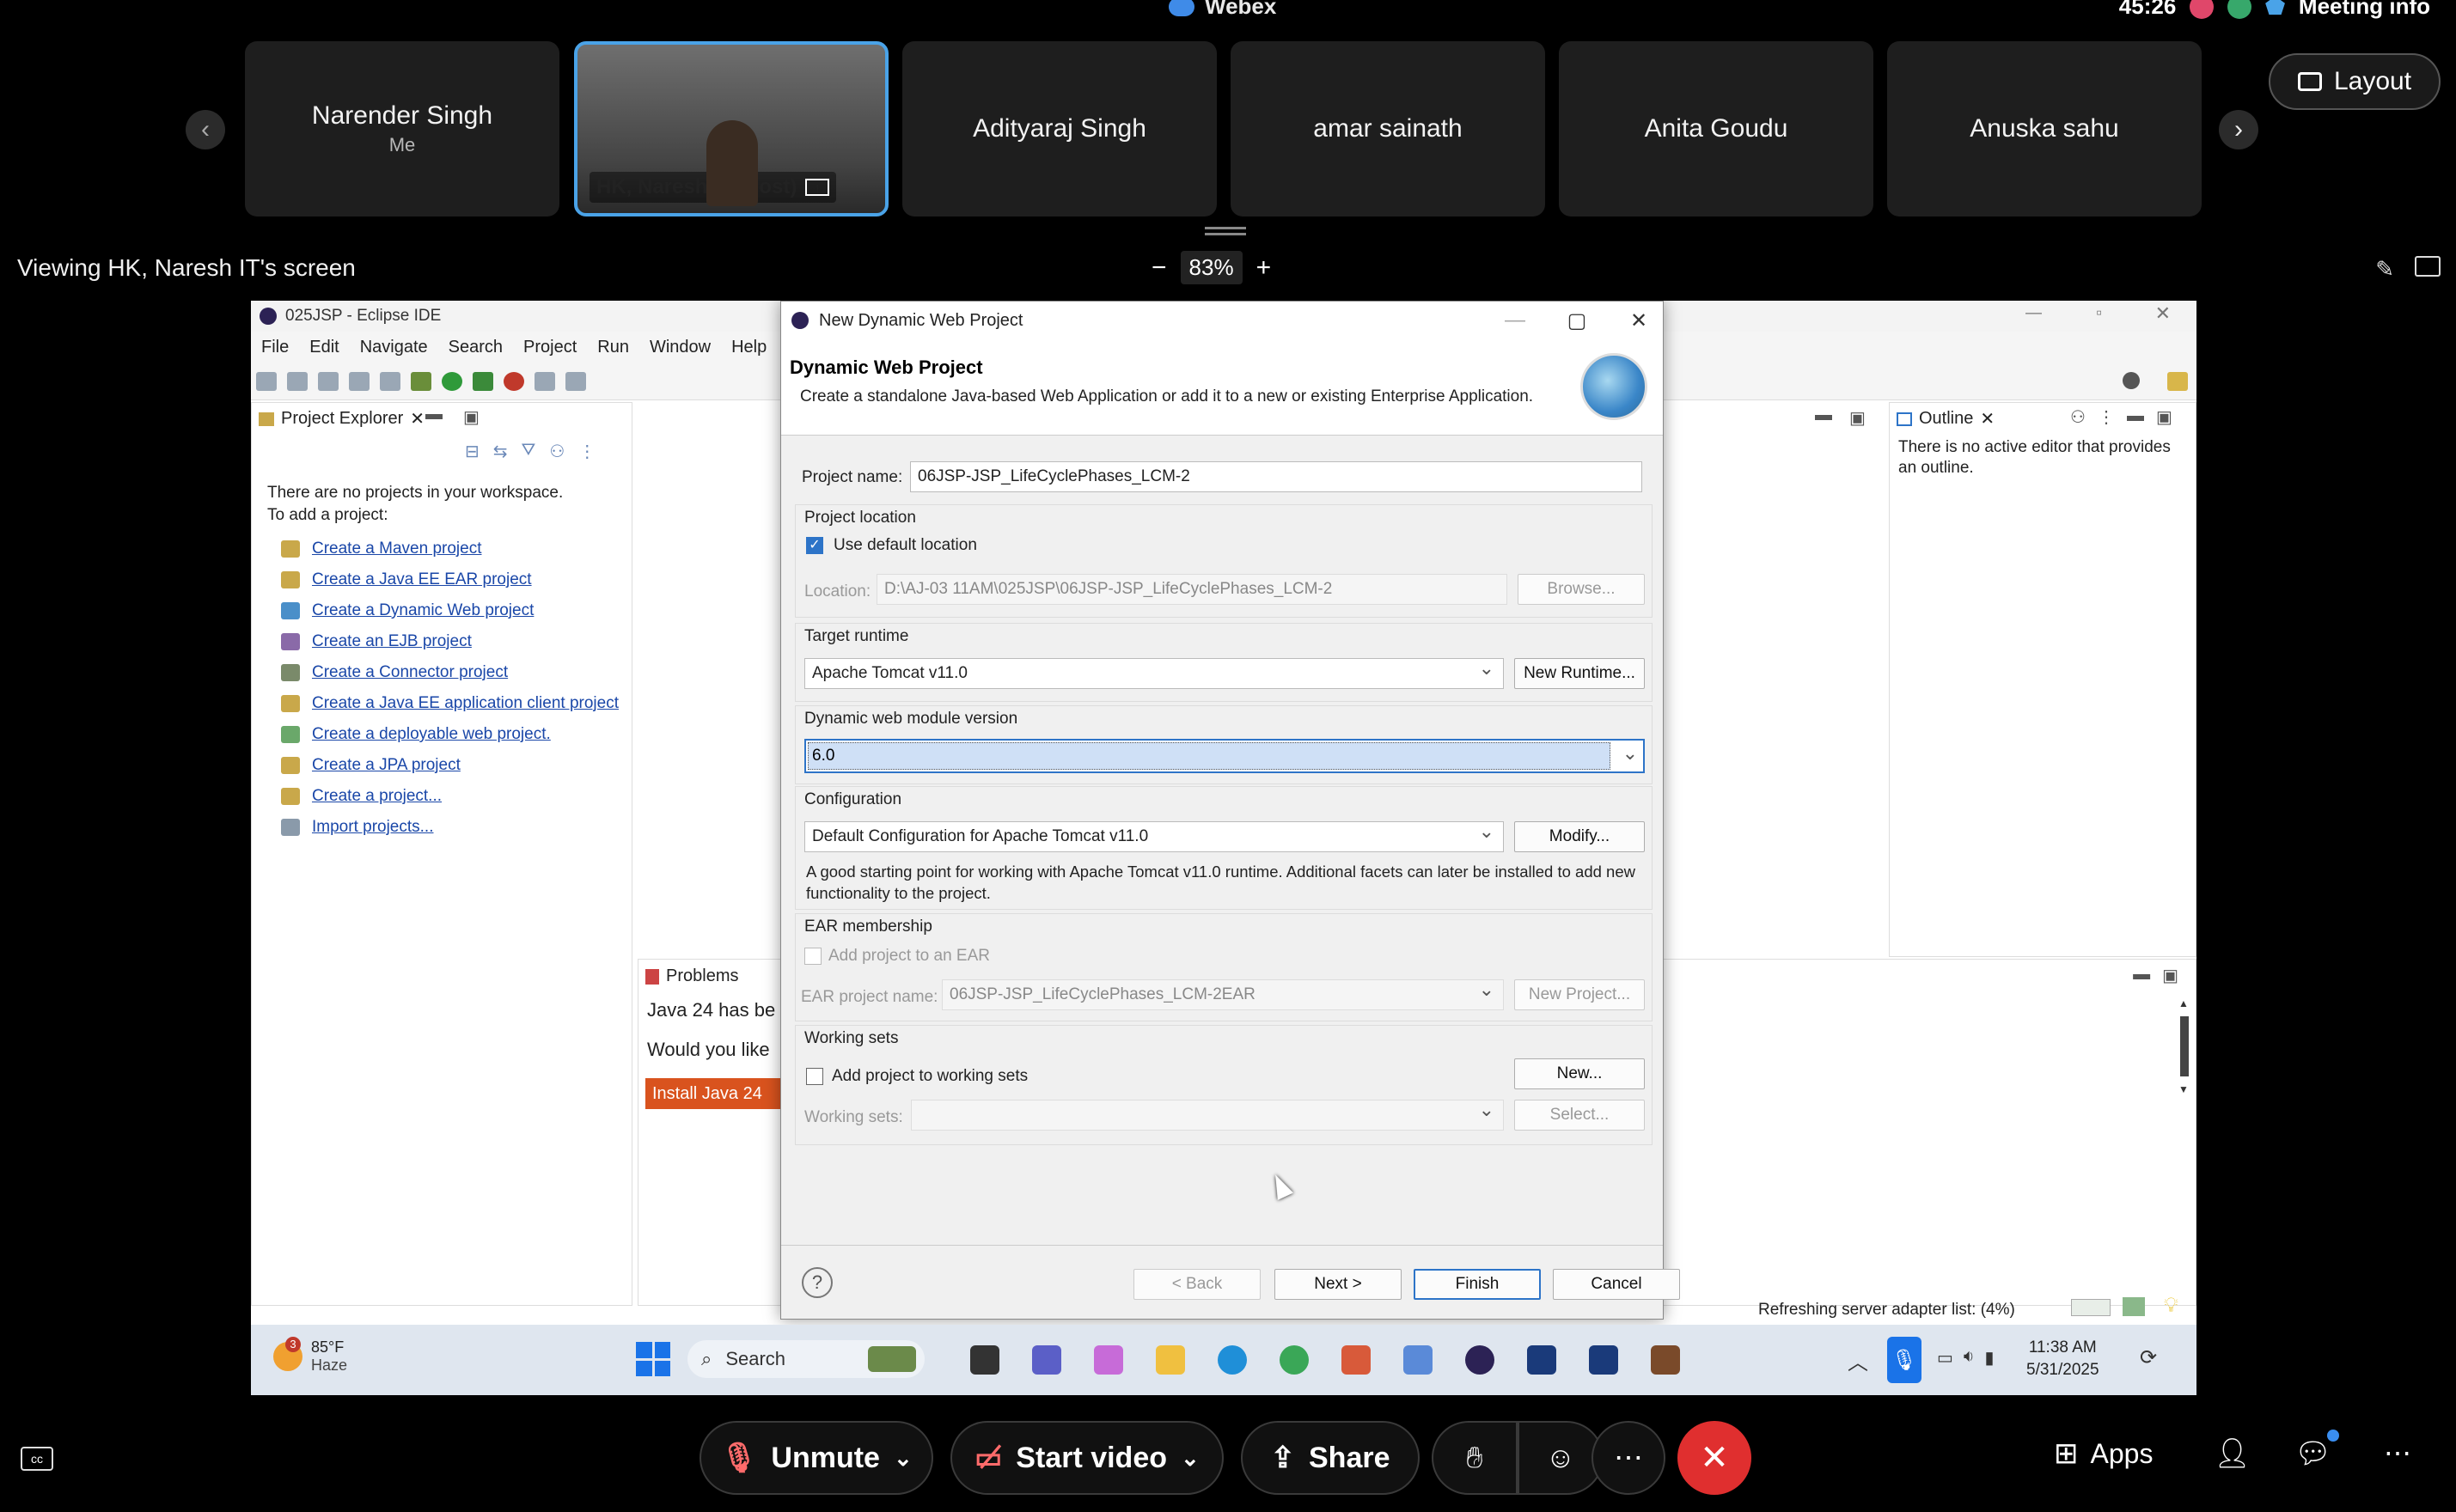 This screenshot has width=2456, height=1512. Describe the element at coordinates (266, 381) in the screenshot. I see `new-icon` at that location.